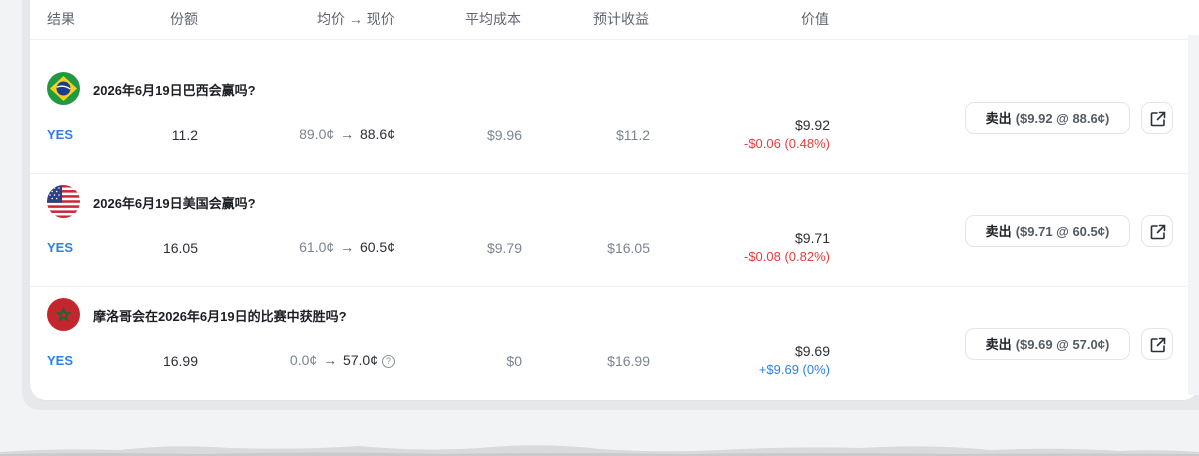  I want to click on price-cell: 89.0¢ → 88.6¢, so click(327, 134).